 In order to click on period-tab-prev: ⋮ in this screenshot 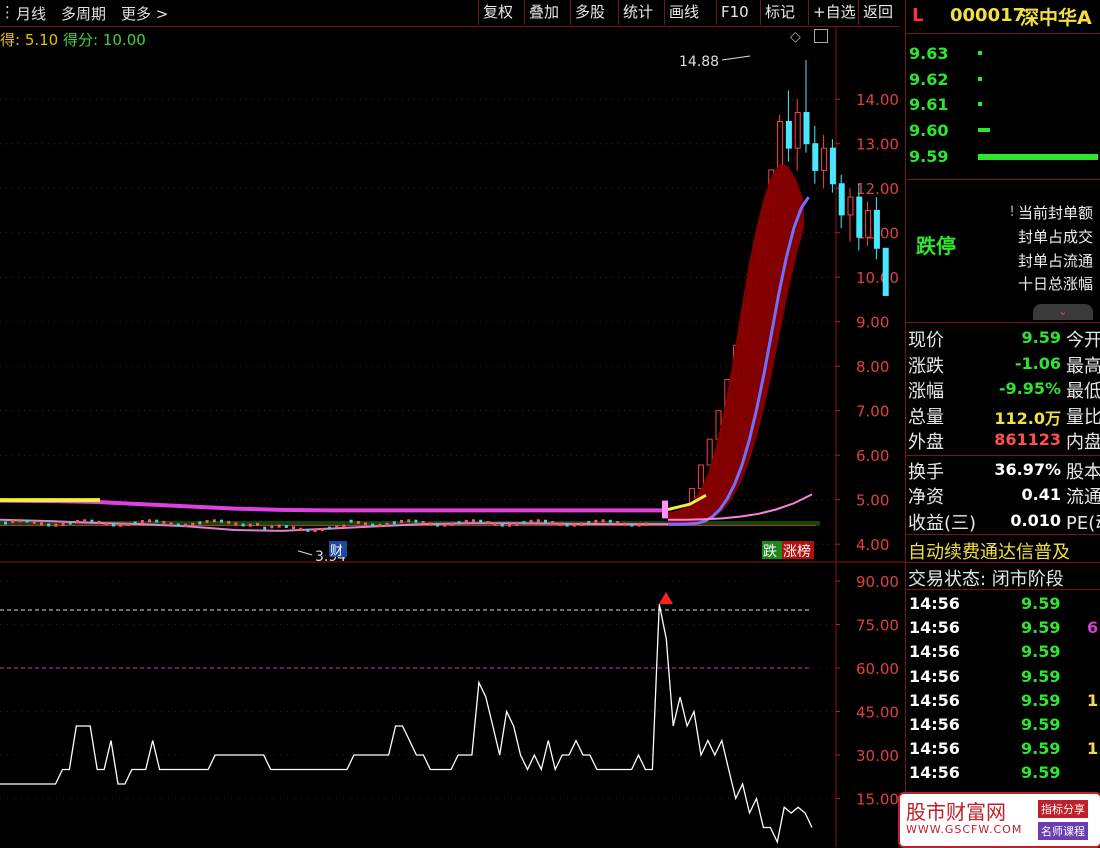, I will do `click(7, 12)`.